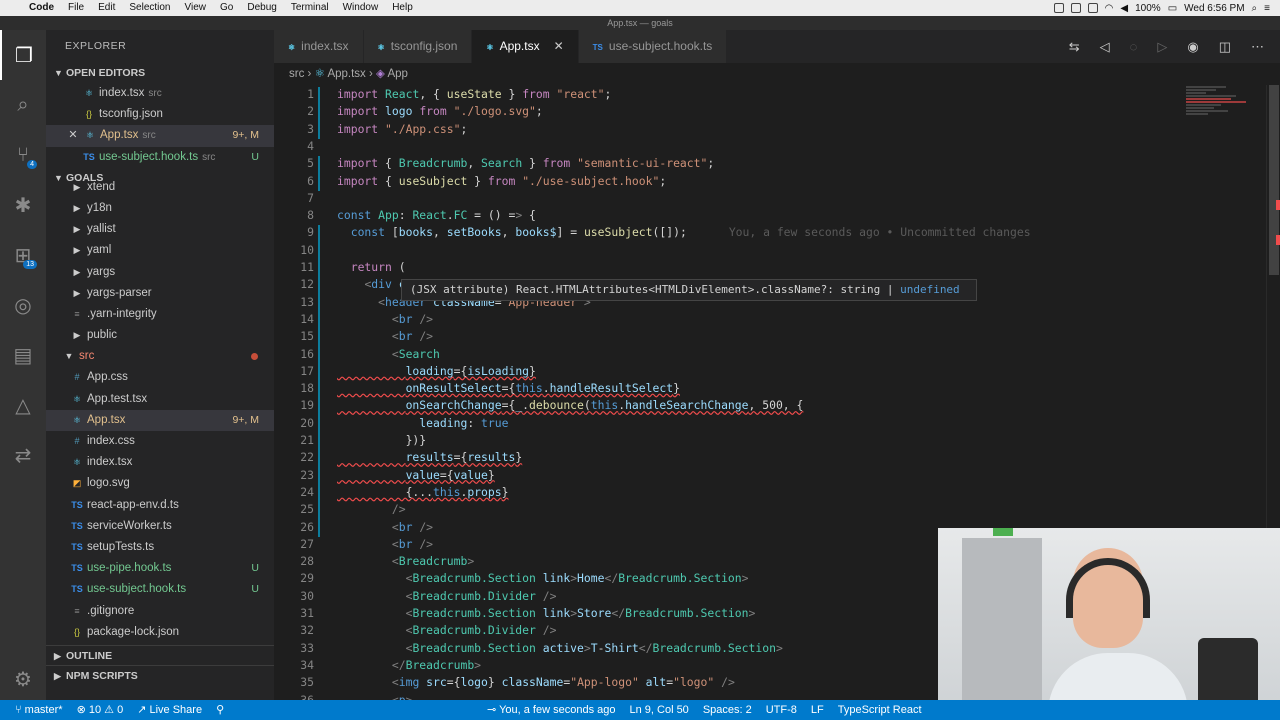 The height and width of the screenshot is (720, 1280). Describe the element at coordinates (160, 526) in the screenshot. I see `tree-item: TS serviceWorker.ts` at that location.